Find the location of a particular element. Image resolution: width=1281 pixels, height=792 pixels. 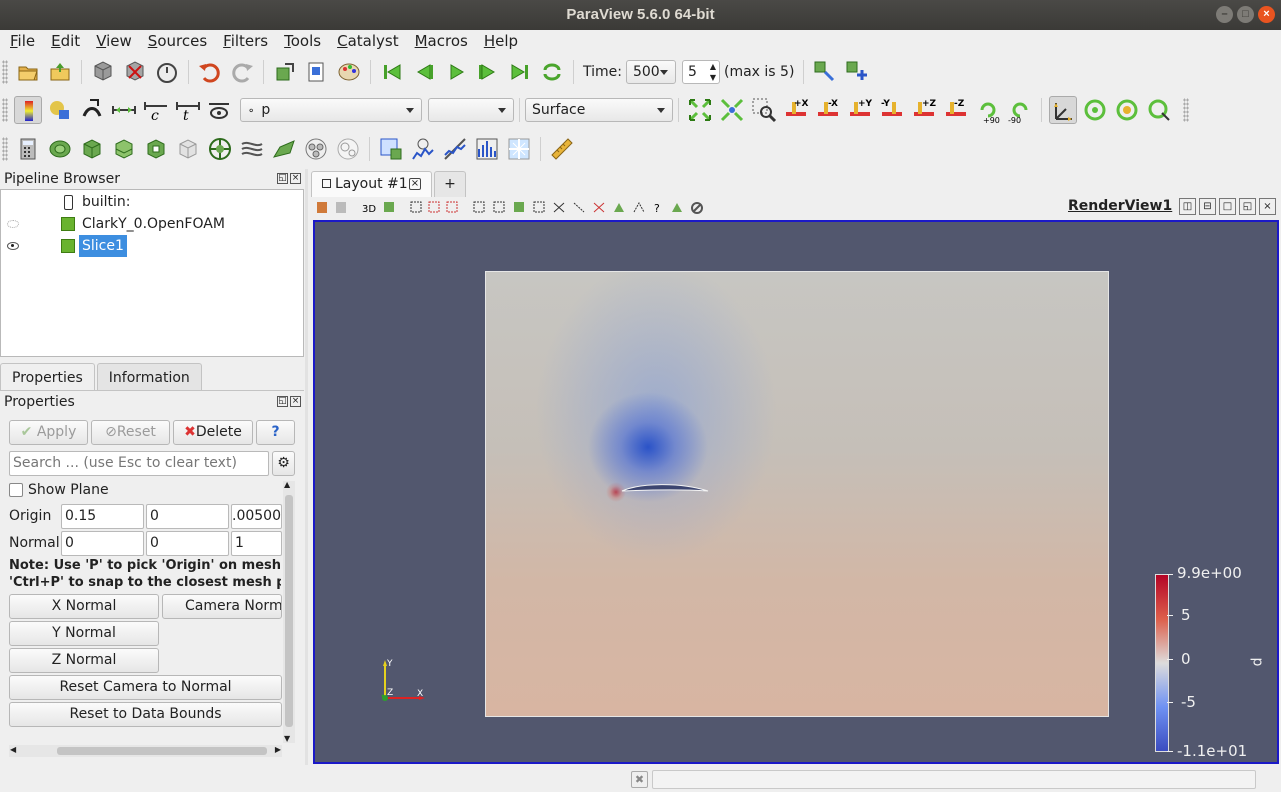

rescale-visible-icon: c is located at coordinates (156, 110).